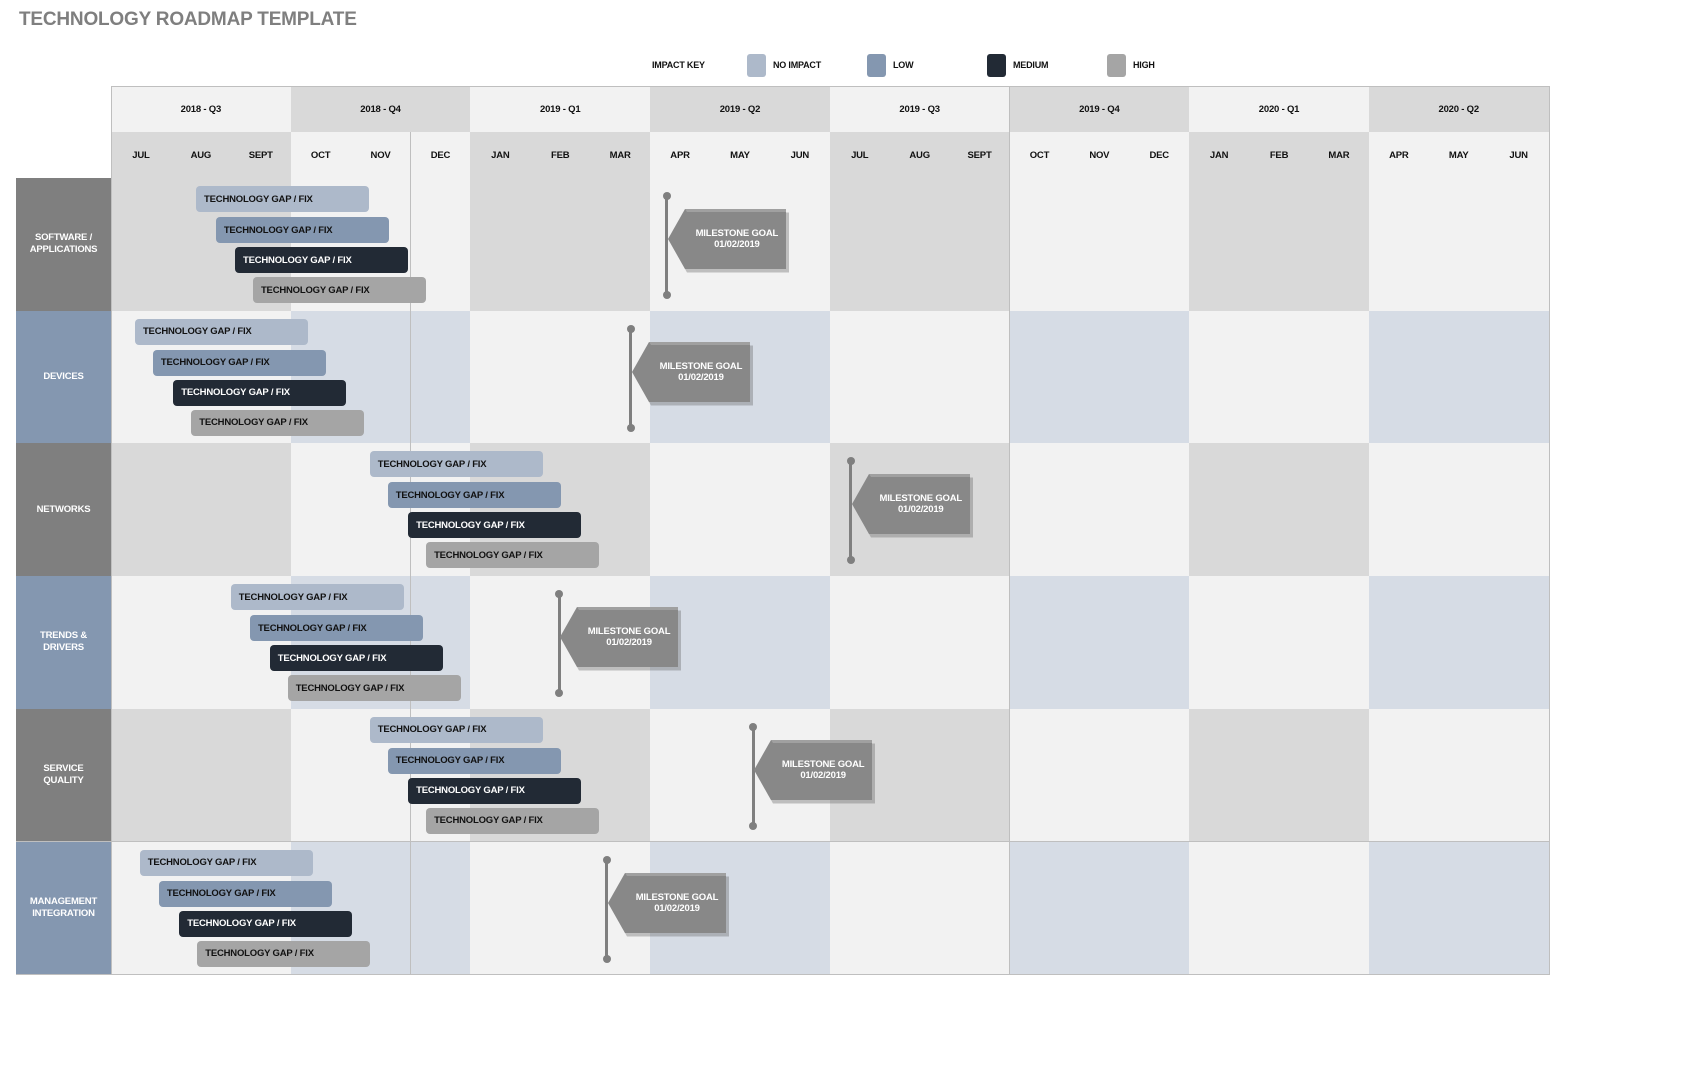  I want to click on month-header: SEPT, so click(980, 155).